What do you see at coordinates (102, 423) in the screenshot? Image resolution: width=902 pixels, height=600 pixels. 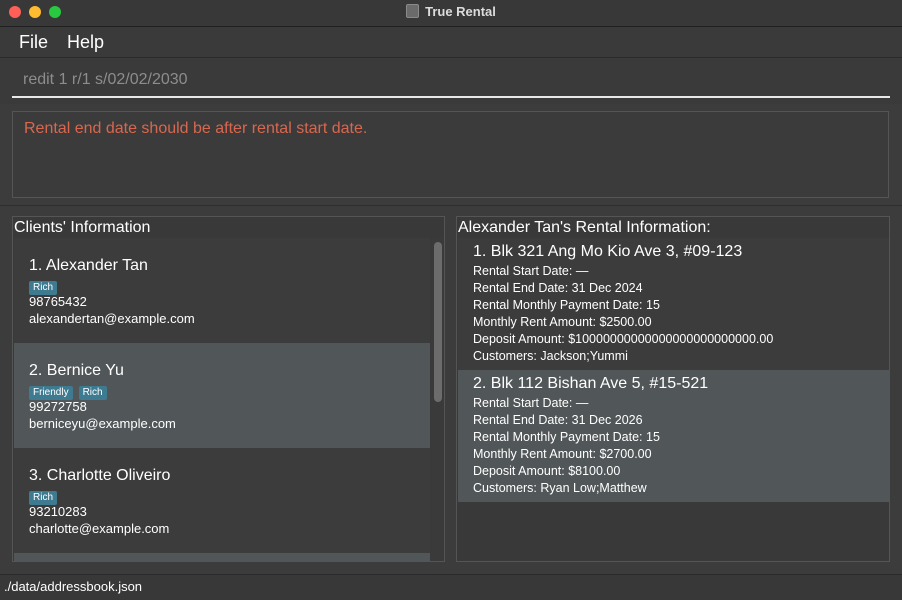 I see `client-email: berniceyu@example.com` at bounding box center [102, 423].